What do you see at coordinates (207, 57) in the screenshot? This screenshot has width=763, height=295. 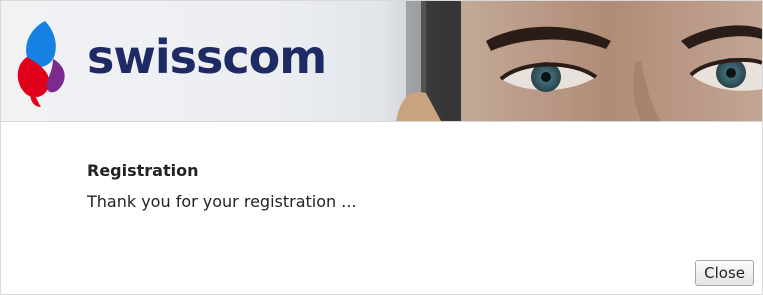 I see `brand-logo-text: swisscom` at bounding box center [207, 57].